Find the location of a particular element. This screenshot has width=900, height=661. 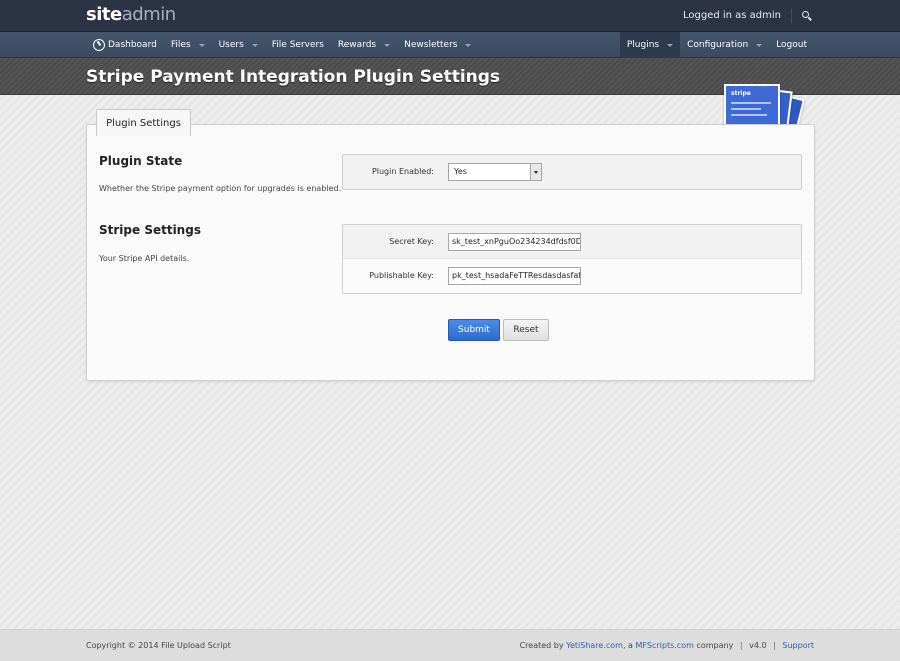

nav-item-configuration: Configuration is located at coordinates (724, 45).